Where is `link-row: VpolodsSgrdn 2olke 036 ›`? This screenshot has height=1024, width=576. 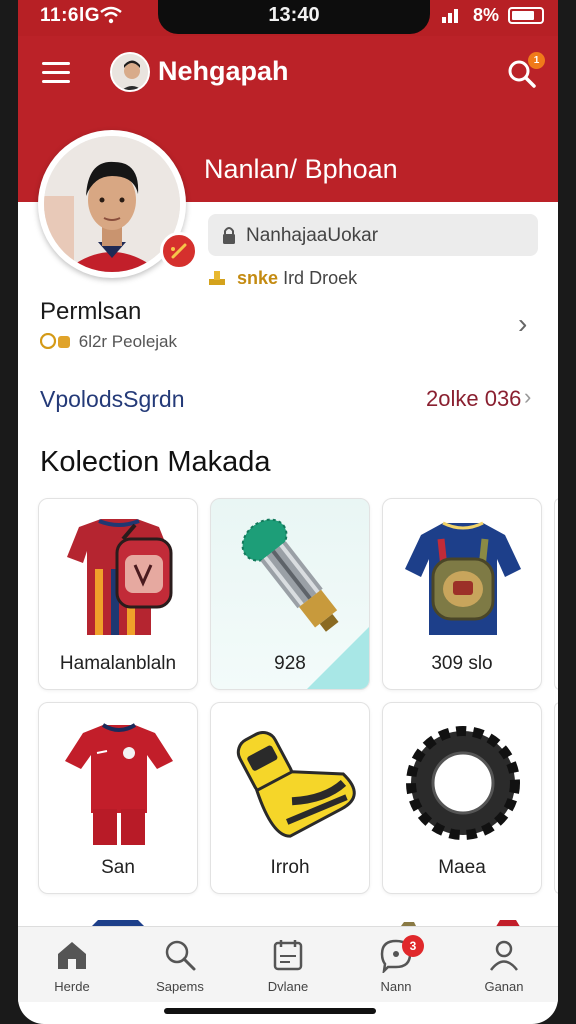 link-row: VpolodsSgrdn 2olke 036 › is located at coordinates (288, 400).